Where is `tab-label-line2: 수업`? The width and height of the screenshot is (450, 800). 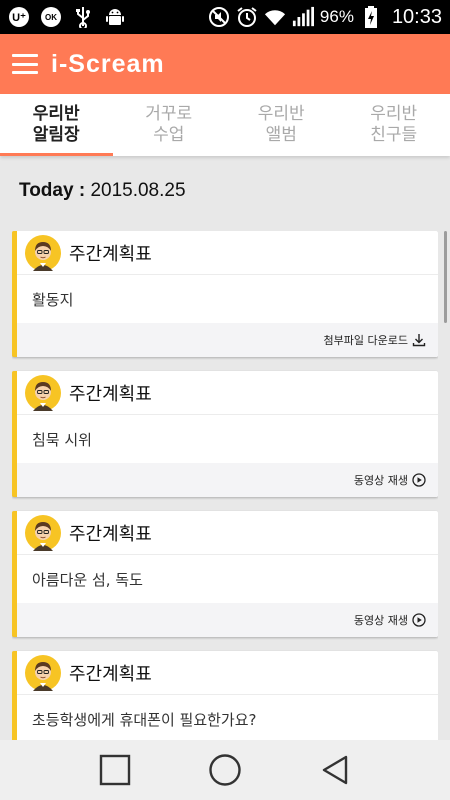
tab-label-line2: 수업 is located at coordinates (169, 135).